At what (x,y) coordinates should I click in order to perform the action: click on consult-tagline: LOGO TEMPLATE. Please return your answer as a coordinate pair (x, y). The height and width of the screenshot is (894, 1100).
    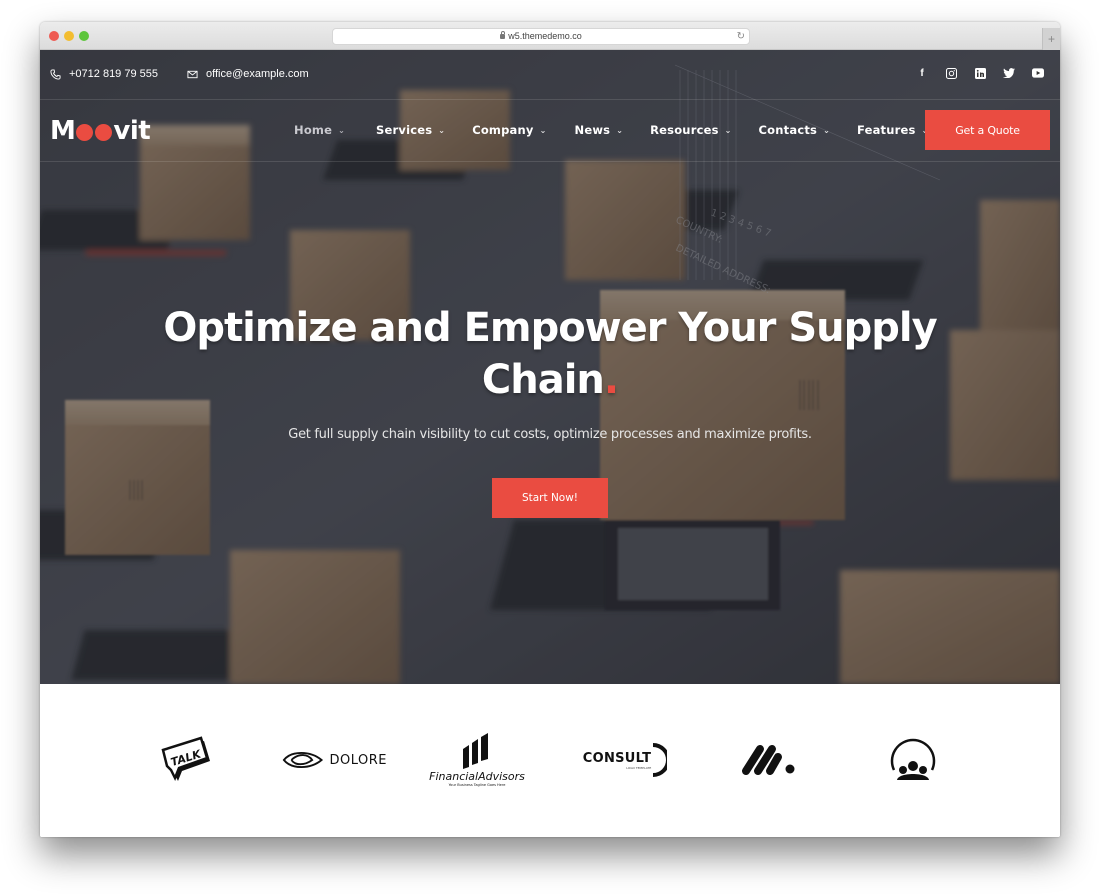
    Looking at the image, I should click on (639, 767).